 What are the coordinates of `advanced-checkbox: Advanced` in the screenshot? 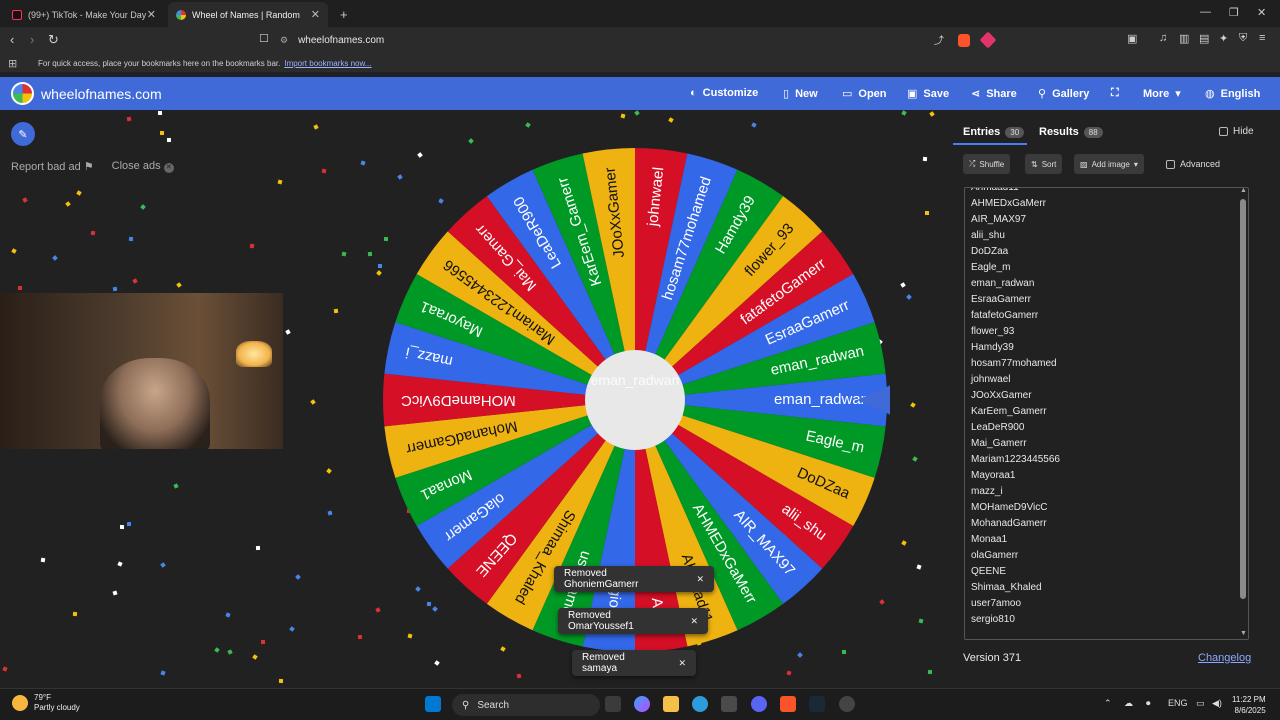 It's located at (1193, 164).